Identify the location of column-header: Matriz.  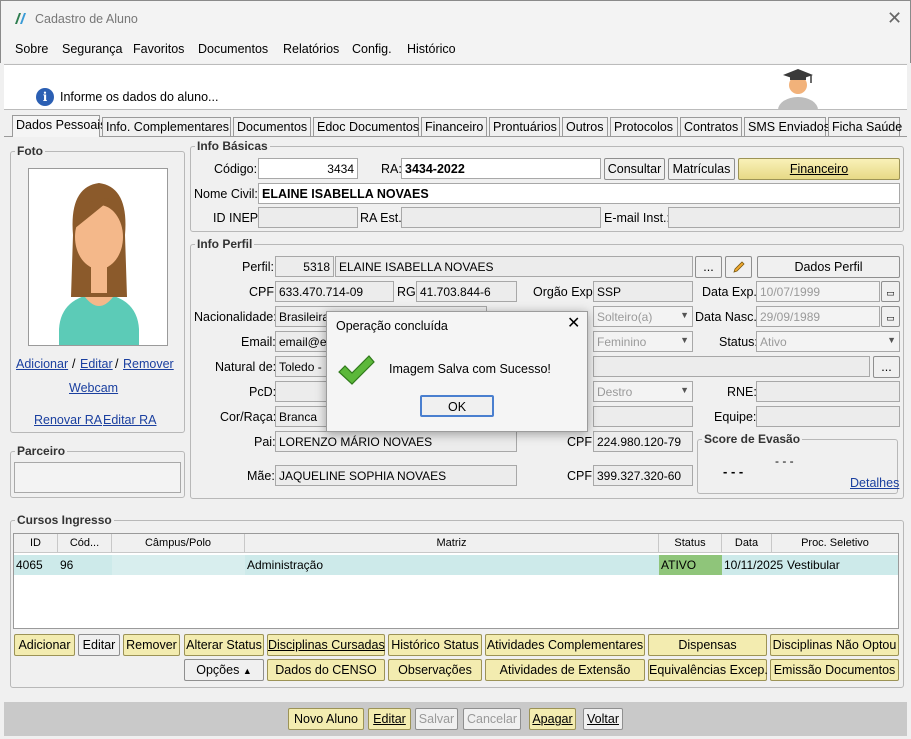
(452, 543).